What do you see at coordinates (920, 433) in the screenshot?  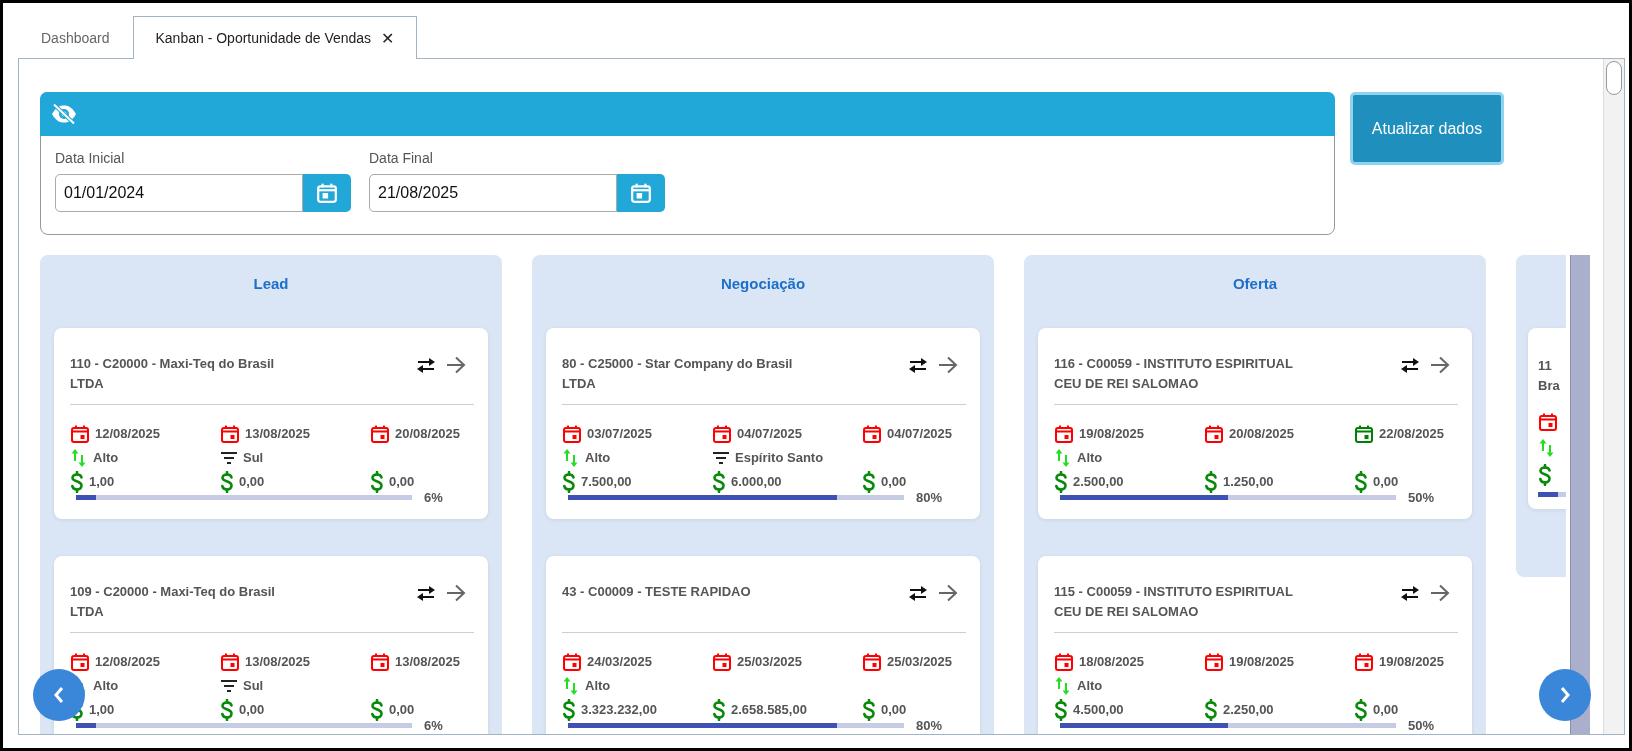 I see `date-text: 04/07/2025` at bounding box center [920, 433].